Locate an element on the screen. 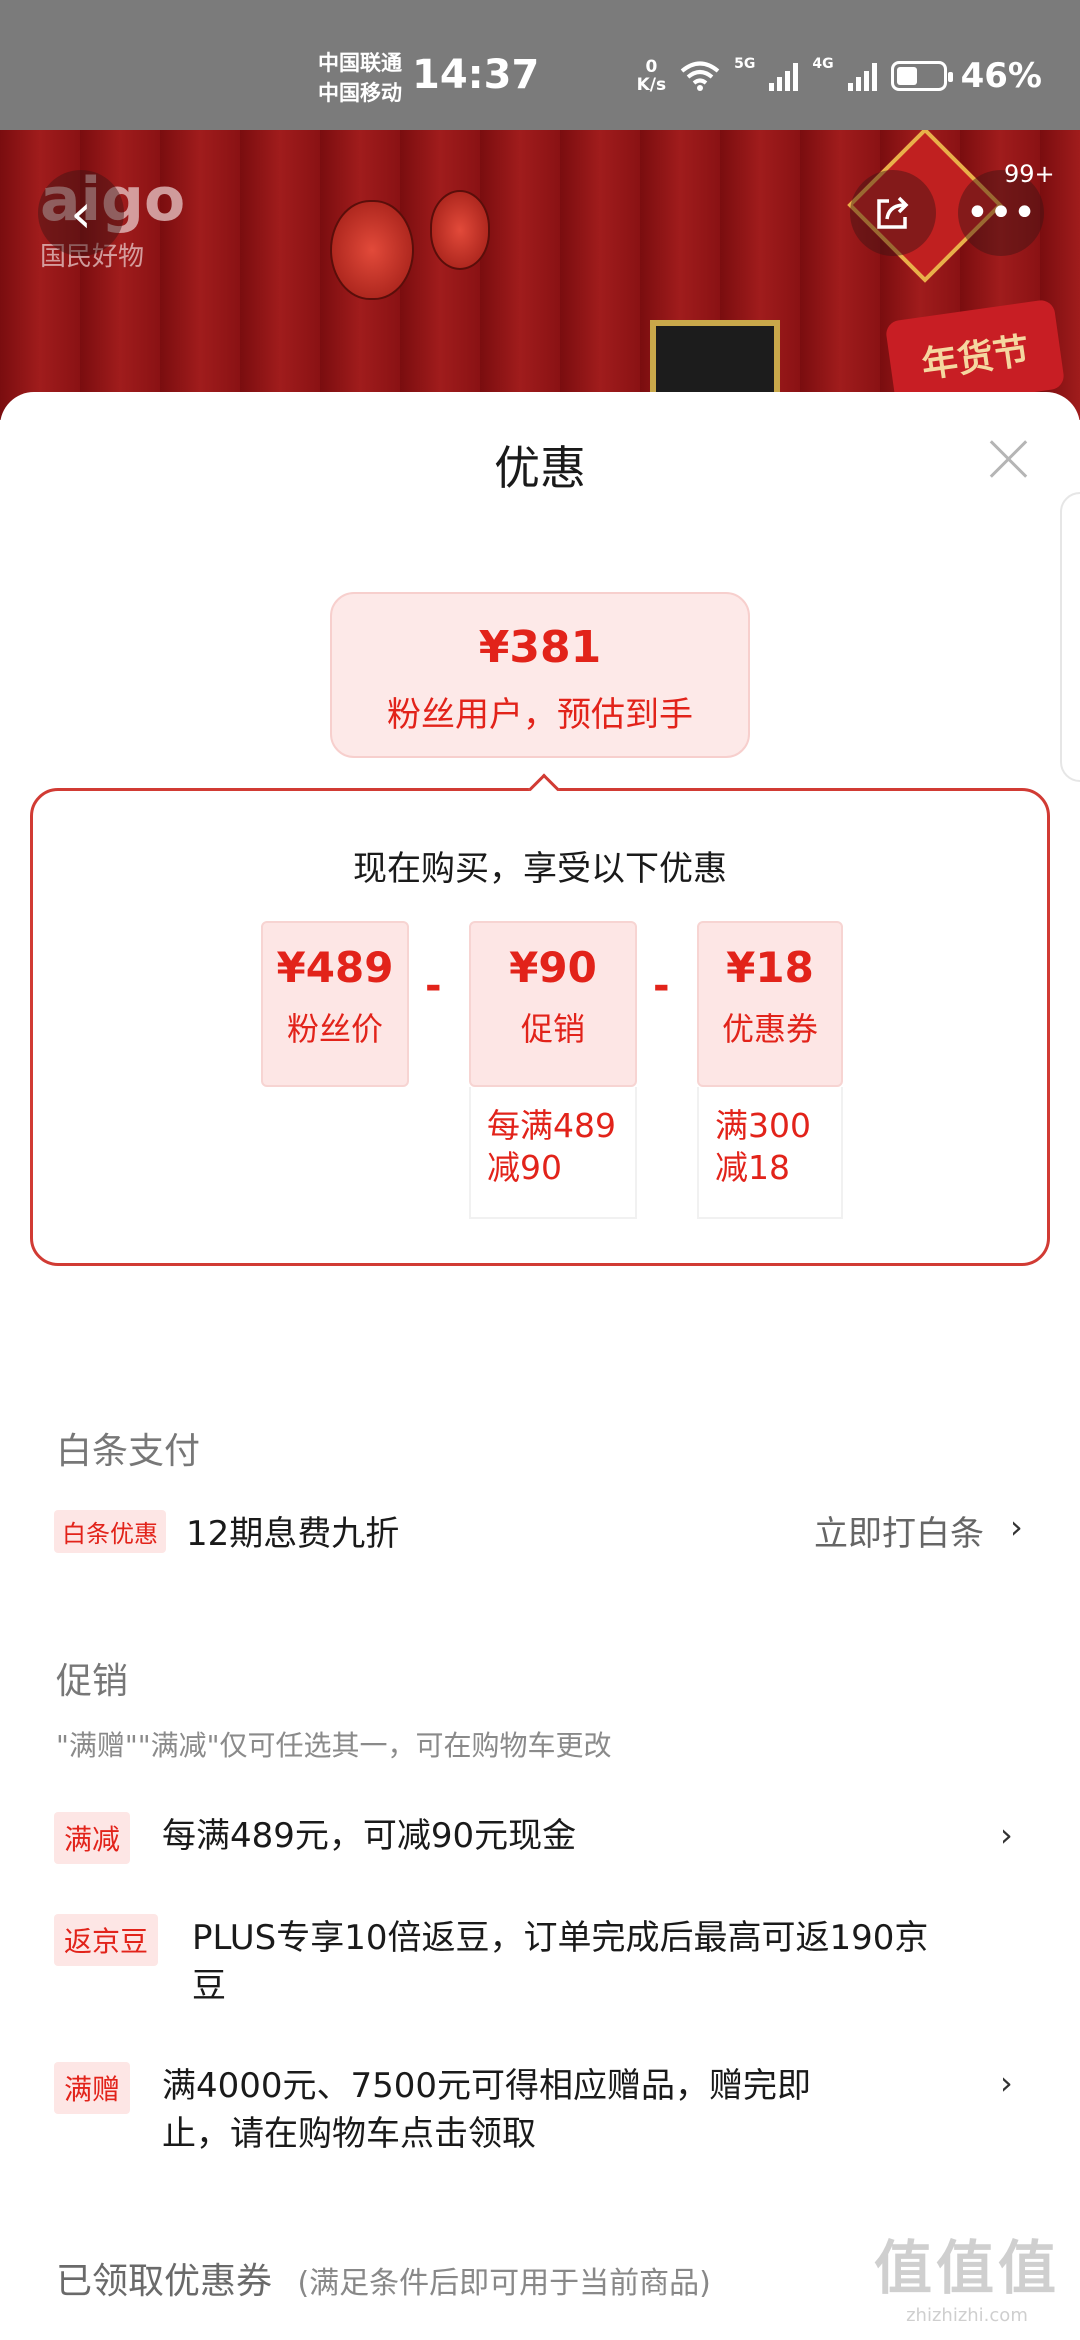  promotion-tag: 满减 is located at coordinates (92, 1838).